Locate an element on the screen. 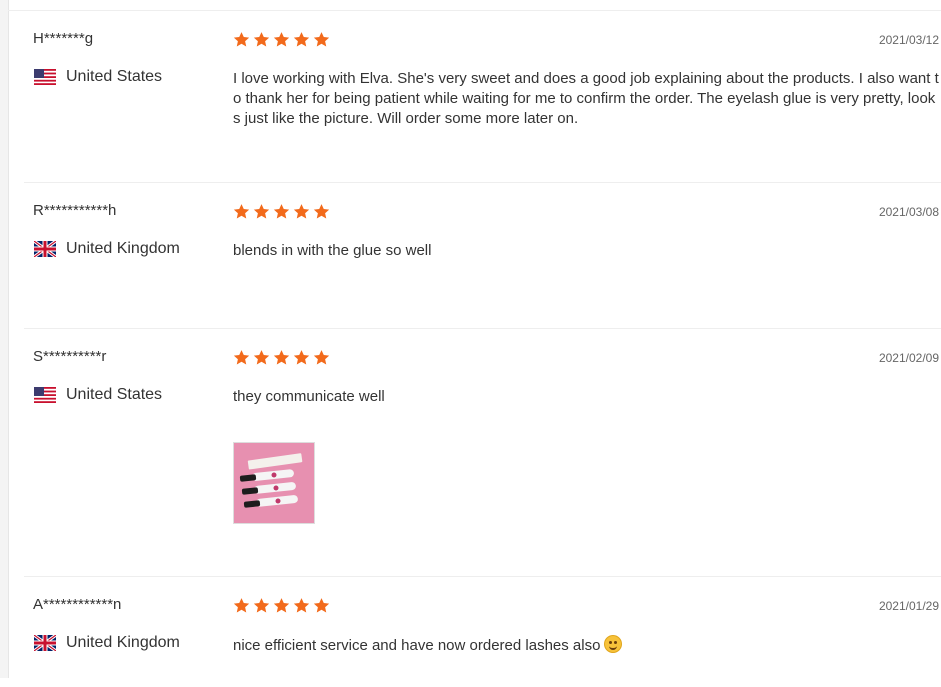  smiling-face-icon is located at coordinates (613, 644).